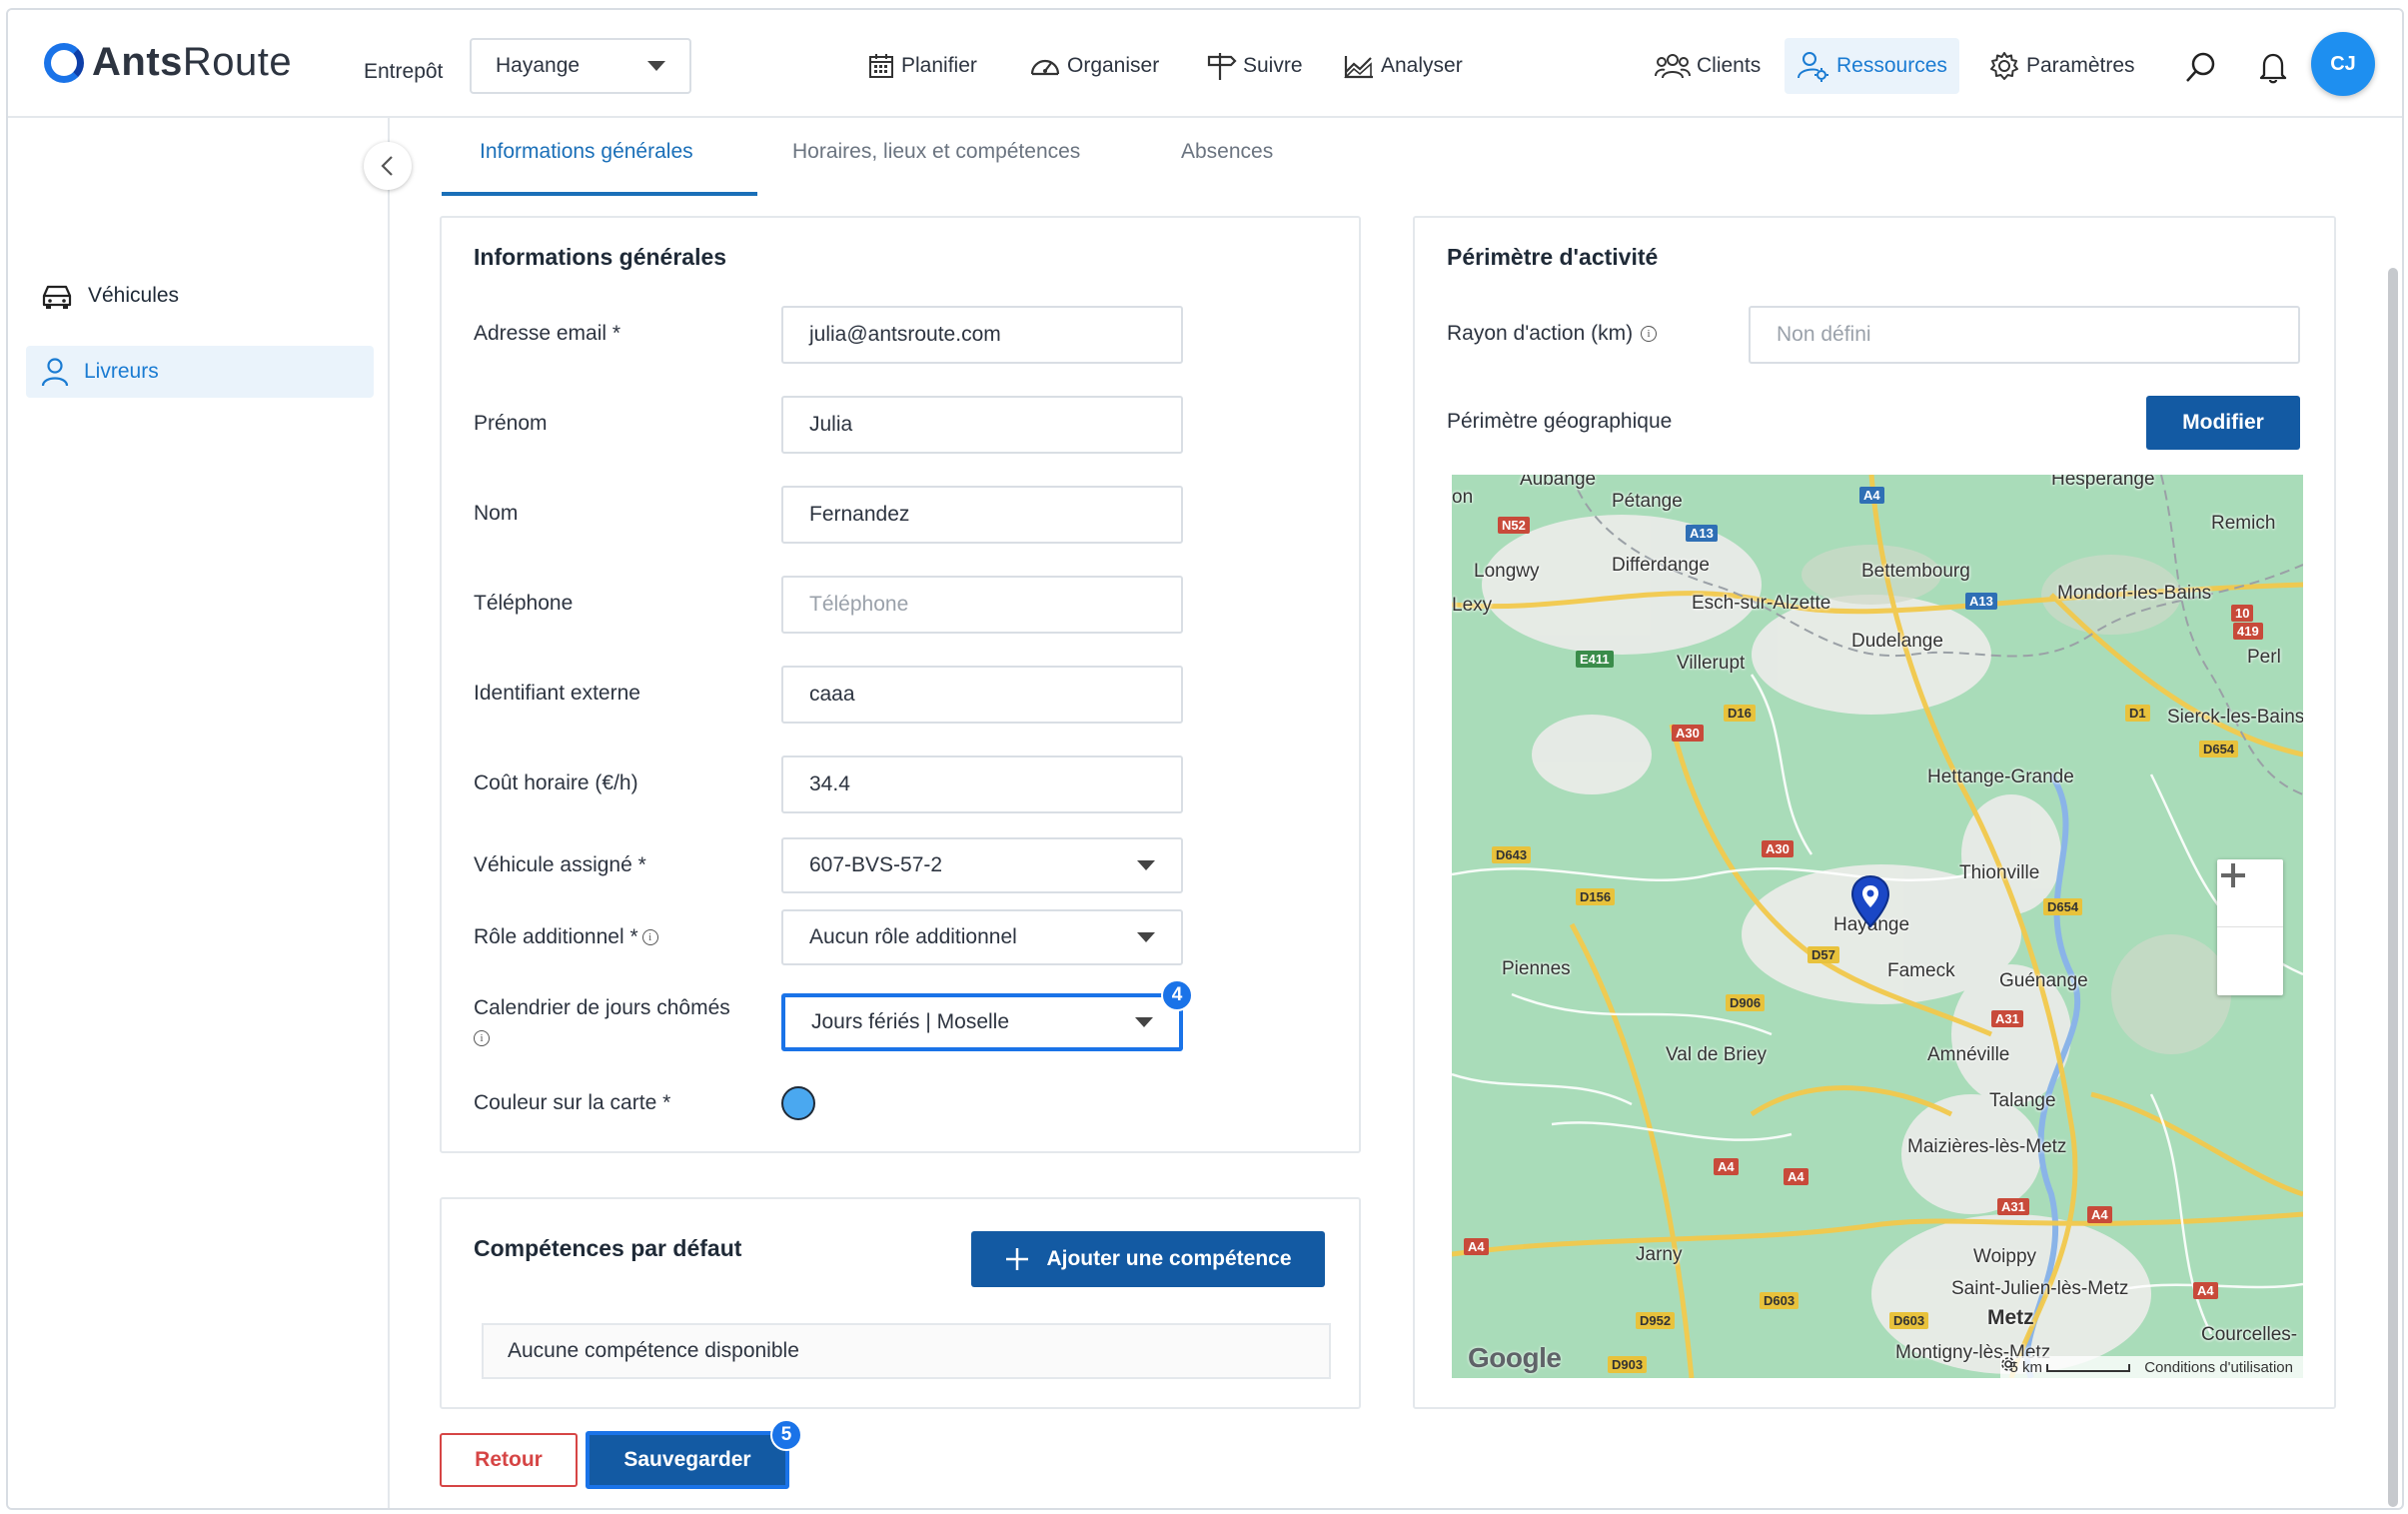 The height and width of the screenshot is (1514, 2408). Describe the element at coordinates (2393, 888) in the screenshot. I see `page-scrollbar` at that location.